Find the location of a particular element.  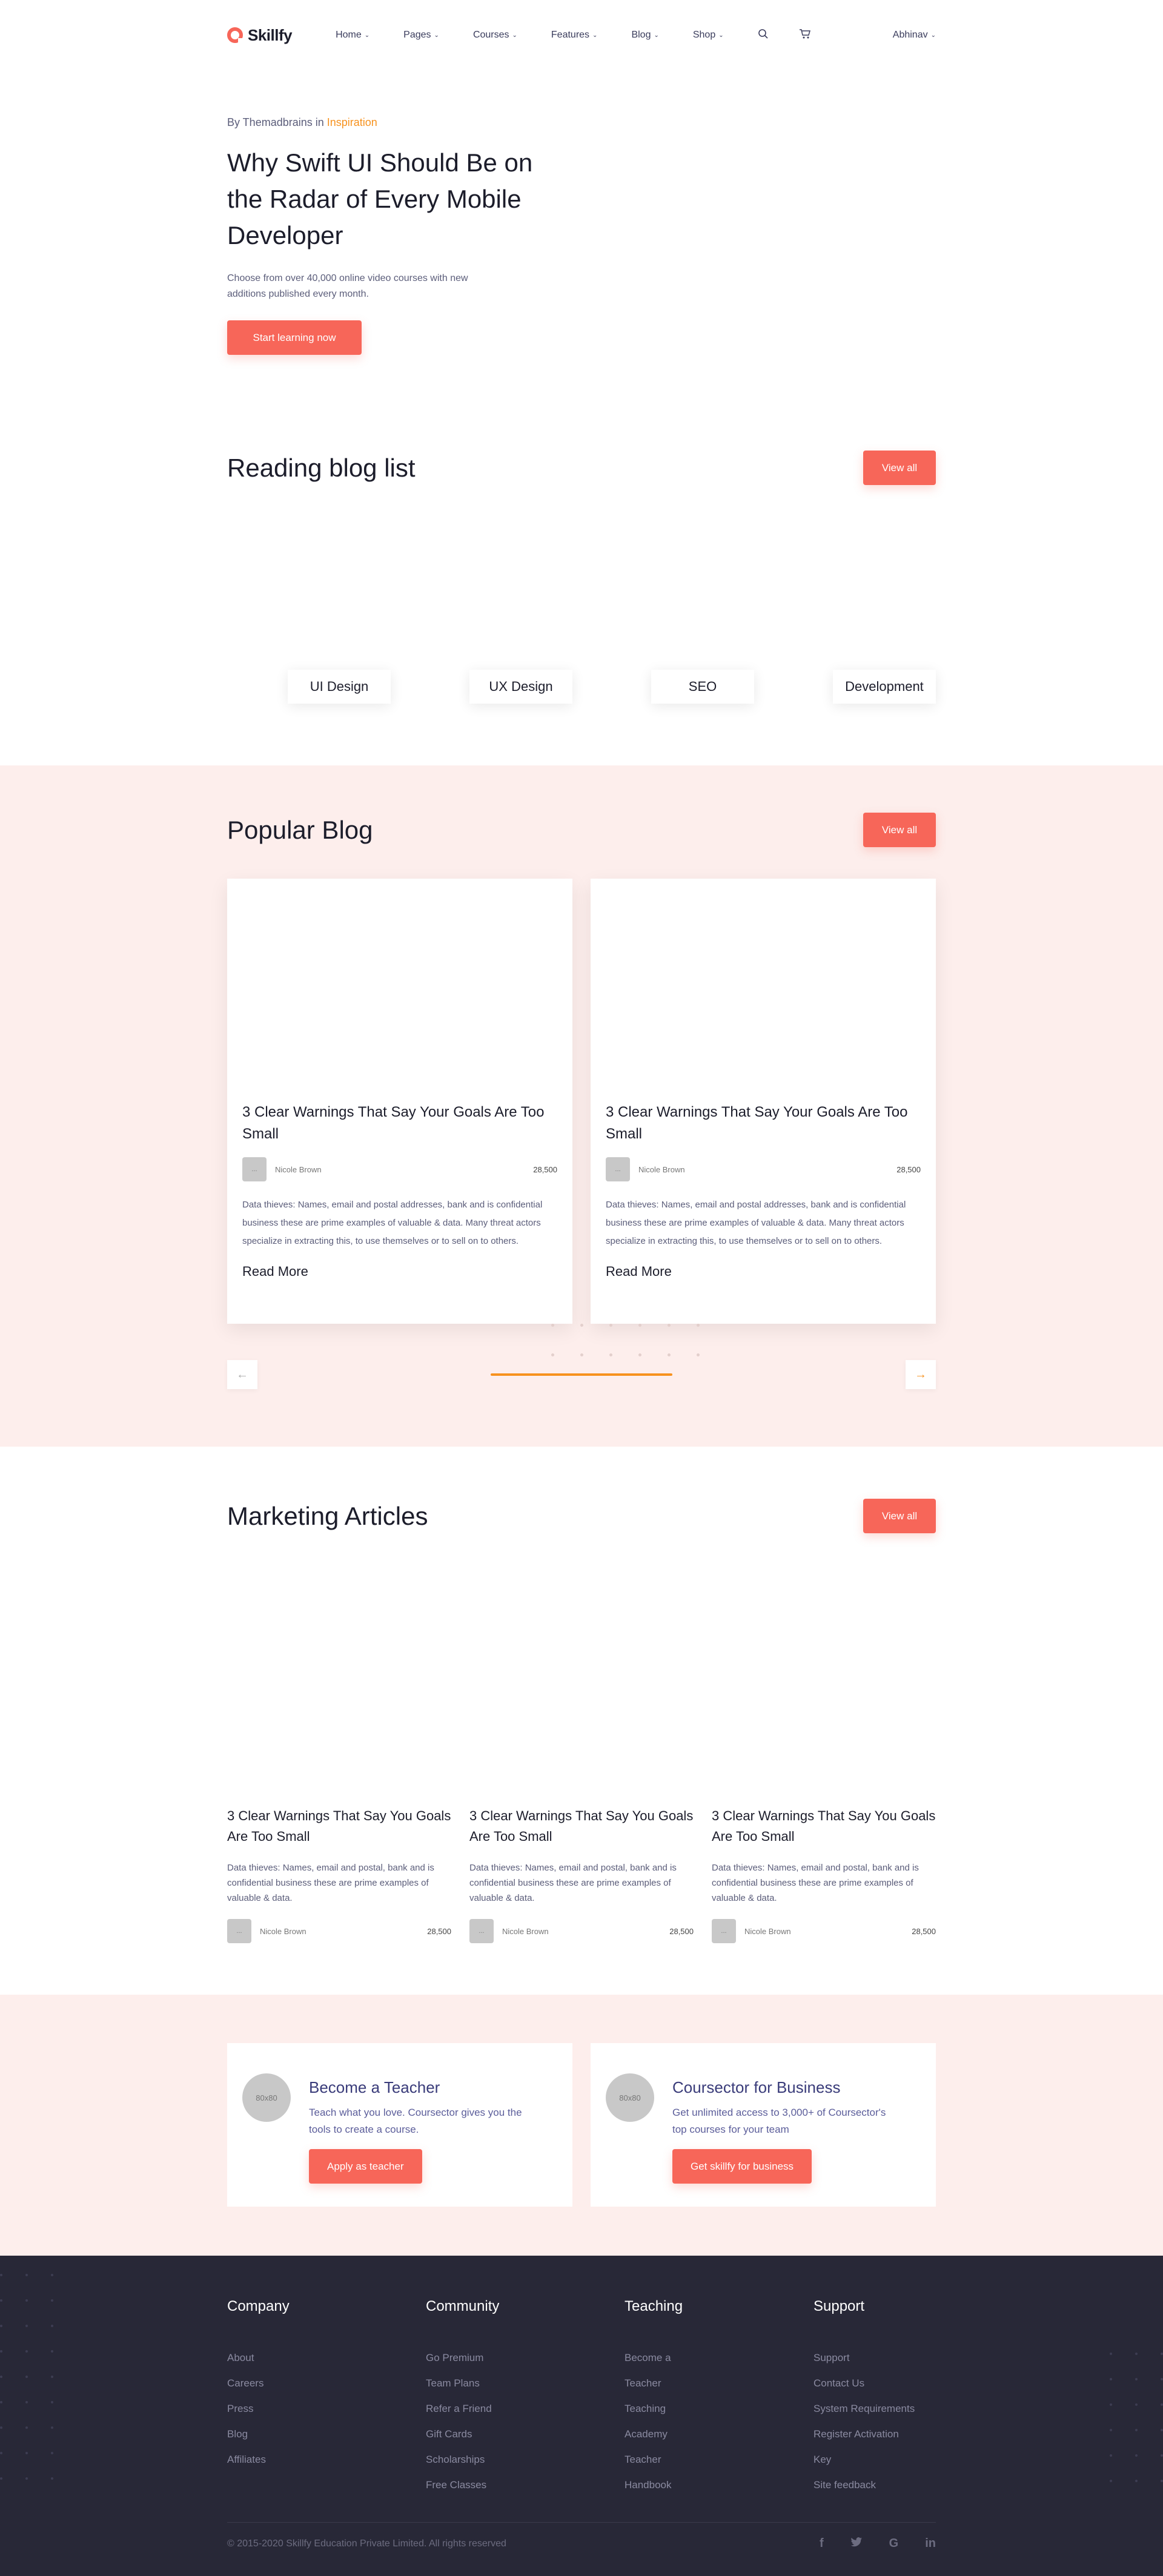

tag-seo: SEO is located at coordinates (702, 687).